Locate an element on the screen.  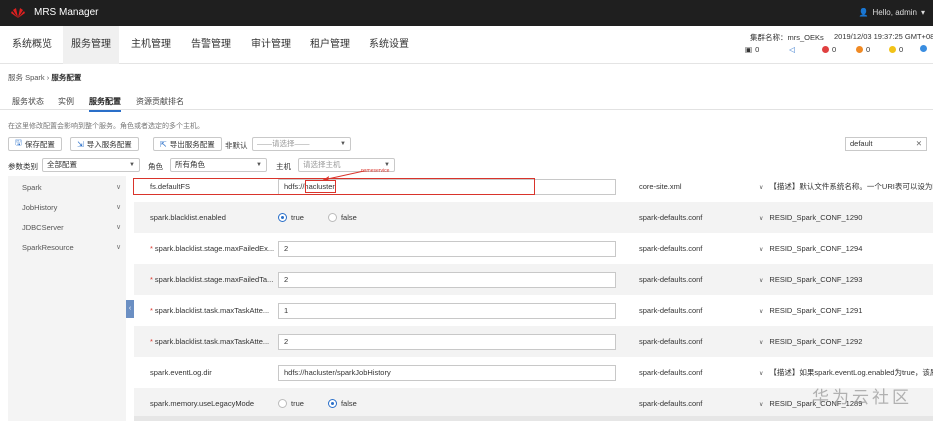
minor-alarm-count: 0 is located at coordinates (896, 49).